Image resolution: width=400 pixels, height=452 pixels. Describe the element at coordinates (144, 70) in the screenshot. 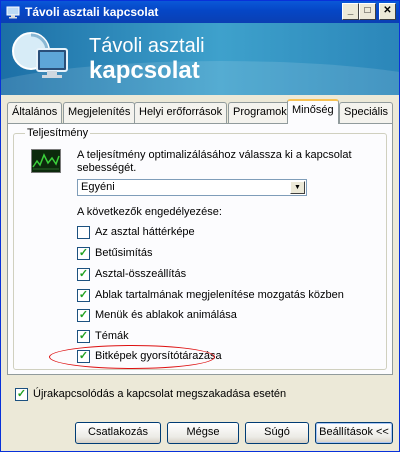

I see `banner-title-line2: kapcsolat` at that location.